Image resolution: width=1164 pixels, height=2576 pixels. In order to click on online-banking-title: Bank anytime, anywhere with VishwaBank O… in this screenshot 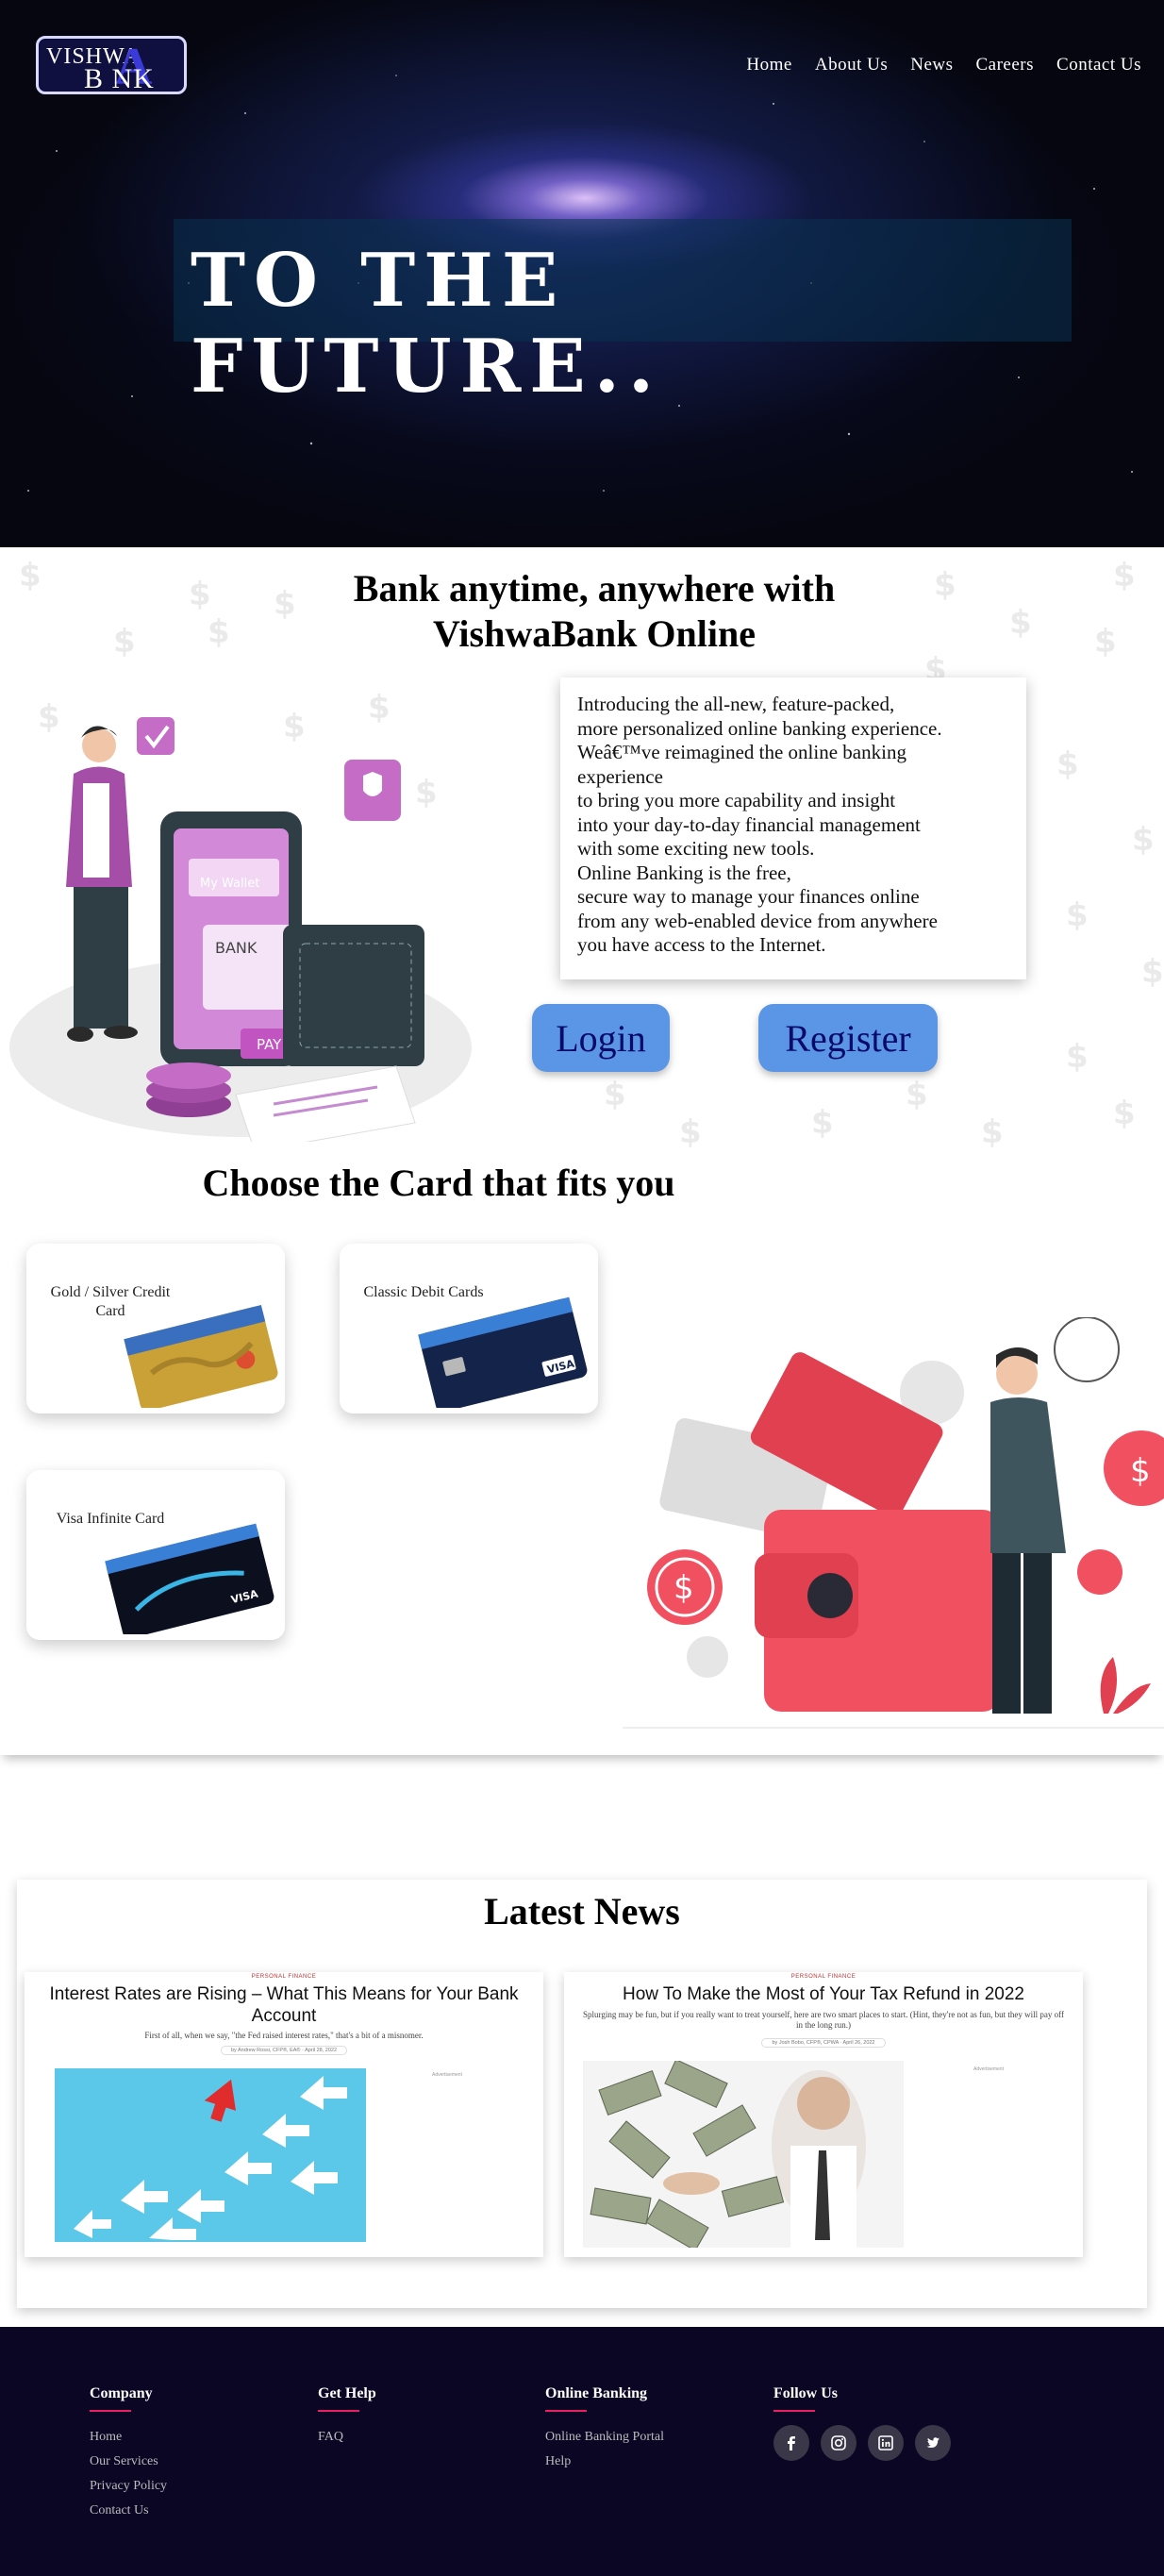, I will do `click(594, 611)`.